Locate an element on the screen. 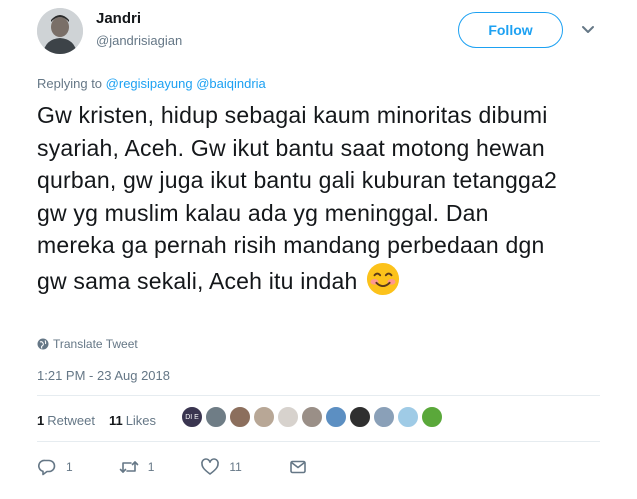 The width and height of the screenshot is (637, 499). avatar-image is located at coordinates (60, 31).